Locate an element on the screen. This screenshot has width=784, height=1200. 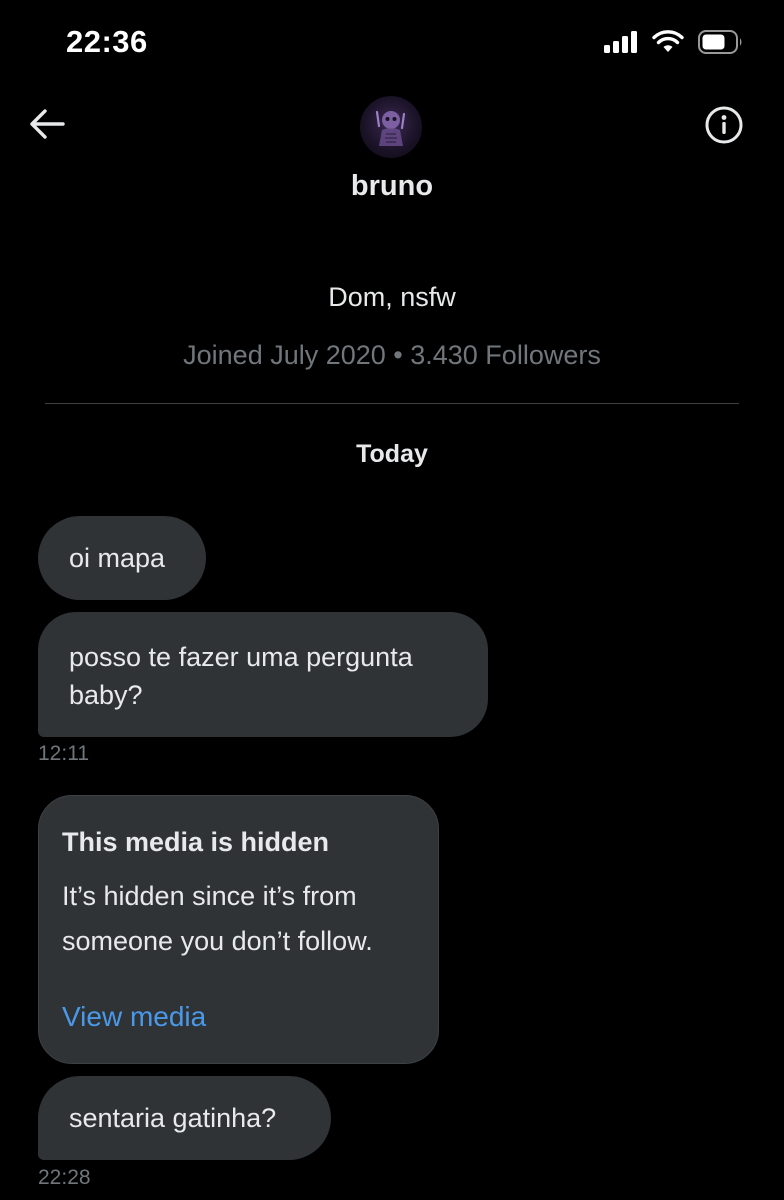
message-text: posso te fazer uma pergunta baby? is located at coordinates (241, 676).